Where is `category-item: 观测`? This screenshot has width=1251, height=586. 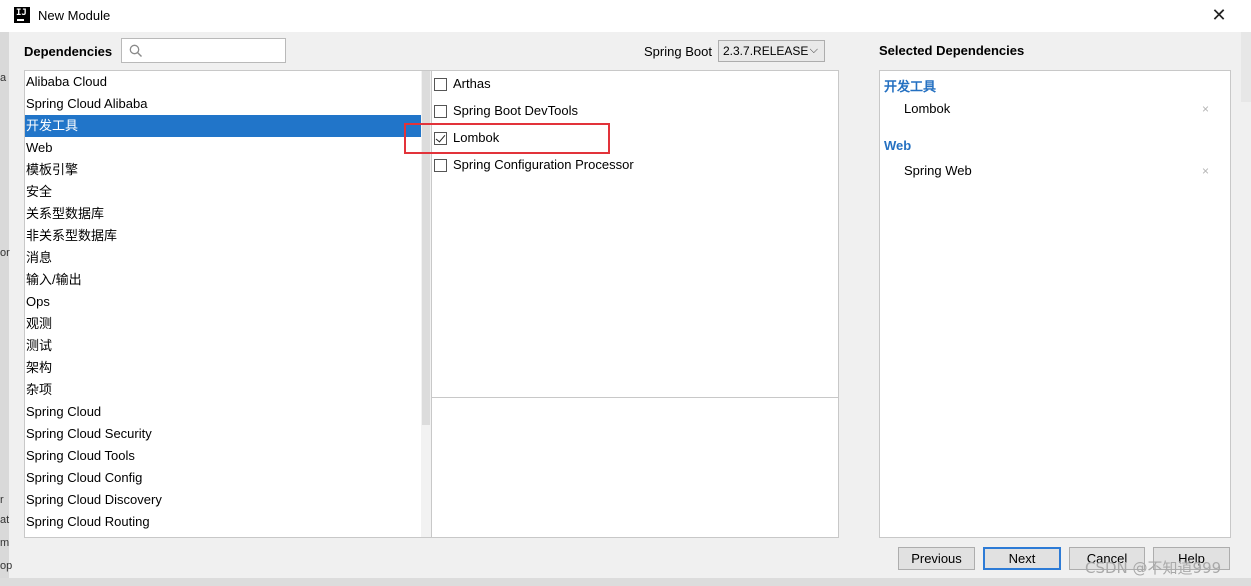
category-item: 观测 is located at coordinates (223, 324).